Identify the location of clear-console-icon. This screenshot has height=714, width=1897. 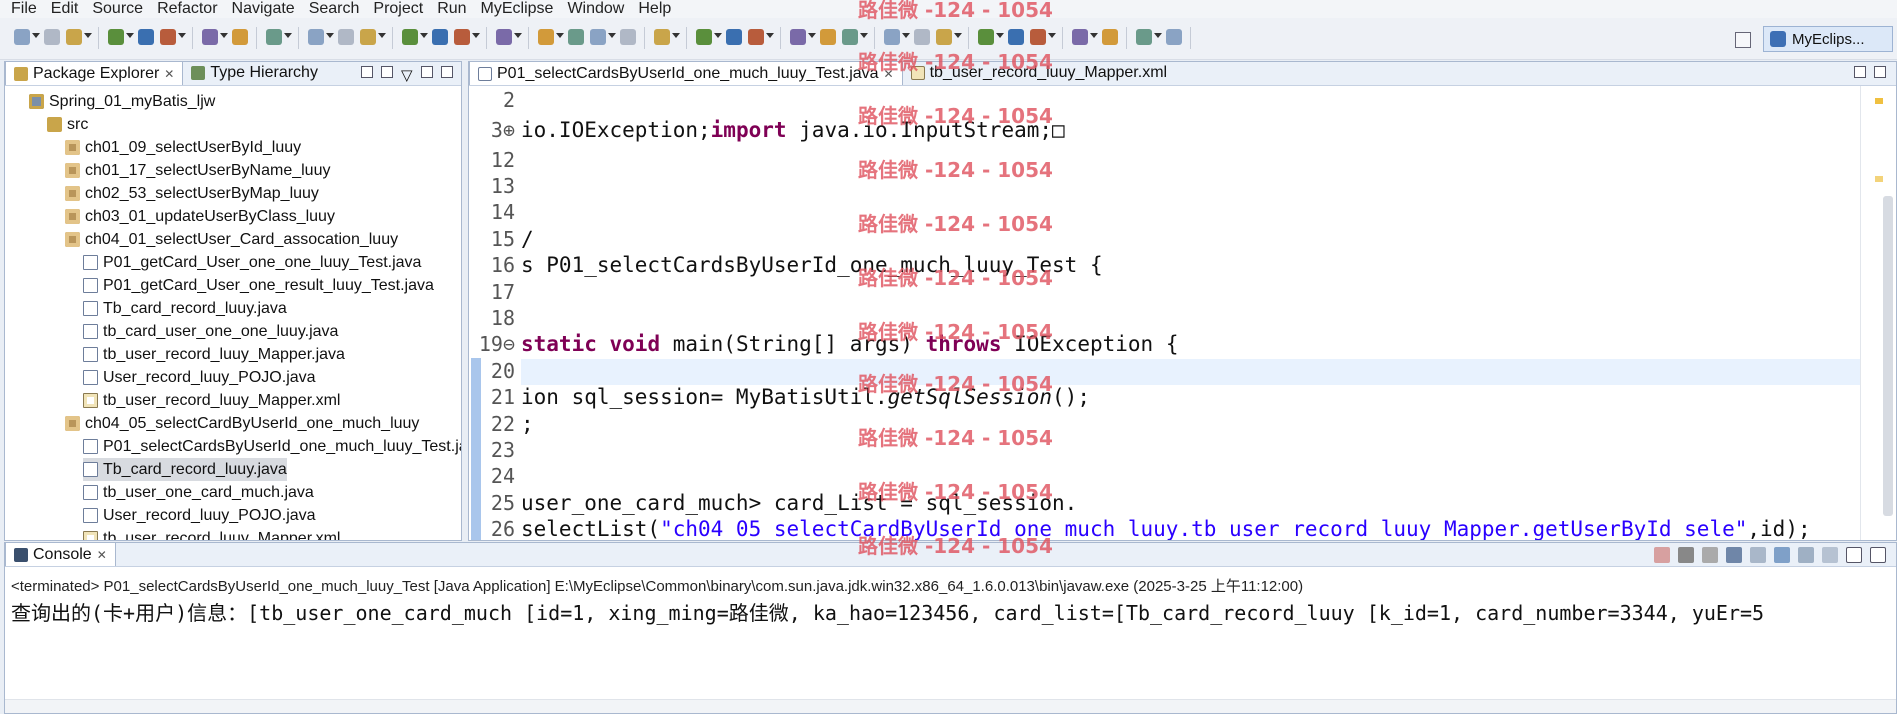
(1758, 555).